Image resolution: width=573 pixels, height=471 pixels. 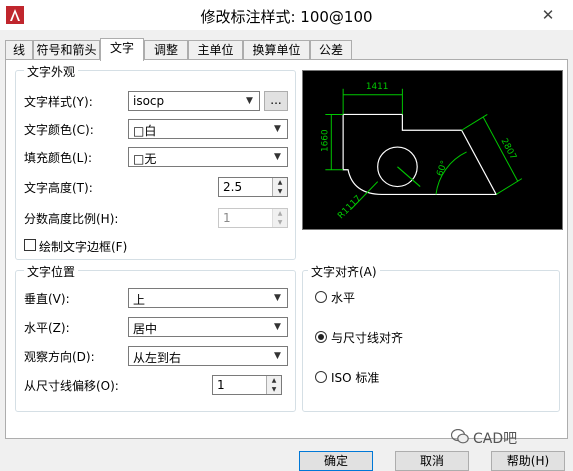 I want to click on offset-label: 从尺寸线偏移(O):, so click(x=71, y=386).